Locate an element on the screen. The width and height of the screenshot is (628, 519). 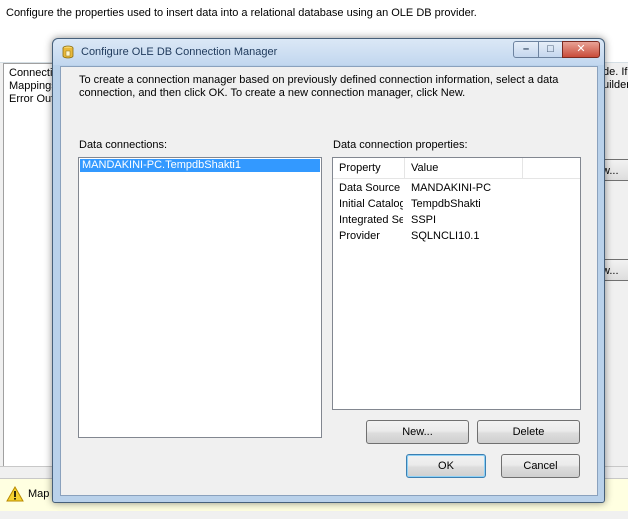
column-header-property: Property is located at coordinates (369, 168).